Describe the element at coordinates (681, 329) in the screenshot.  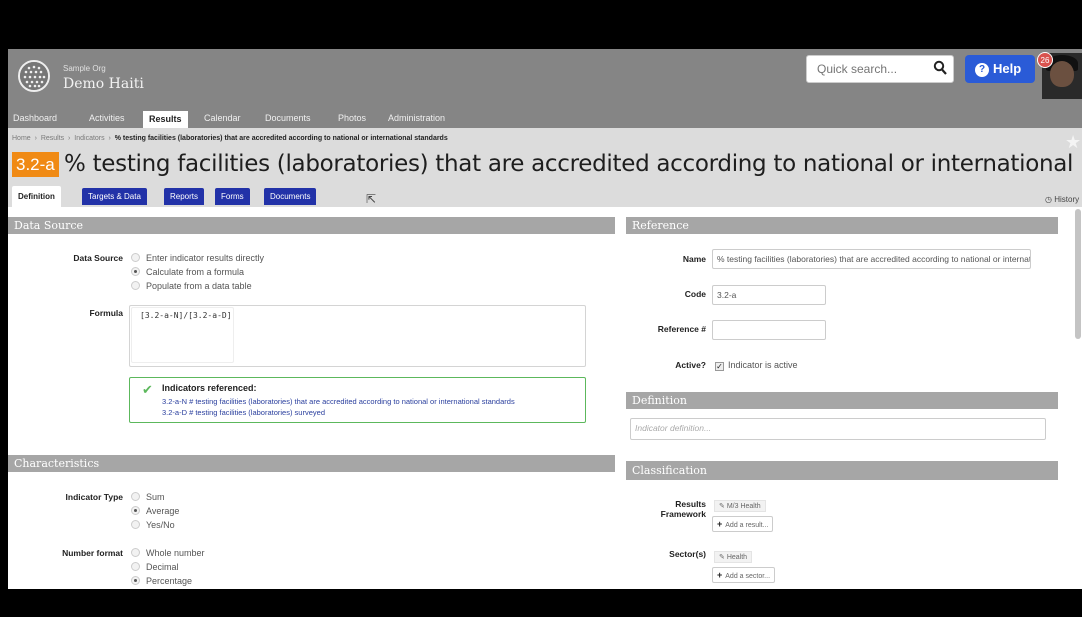
I see `reference-number-label: Reference #` at that location.